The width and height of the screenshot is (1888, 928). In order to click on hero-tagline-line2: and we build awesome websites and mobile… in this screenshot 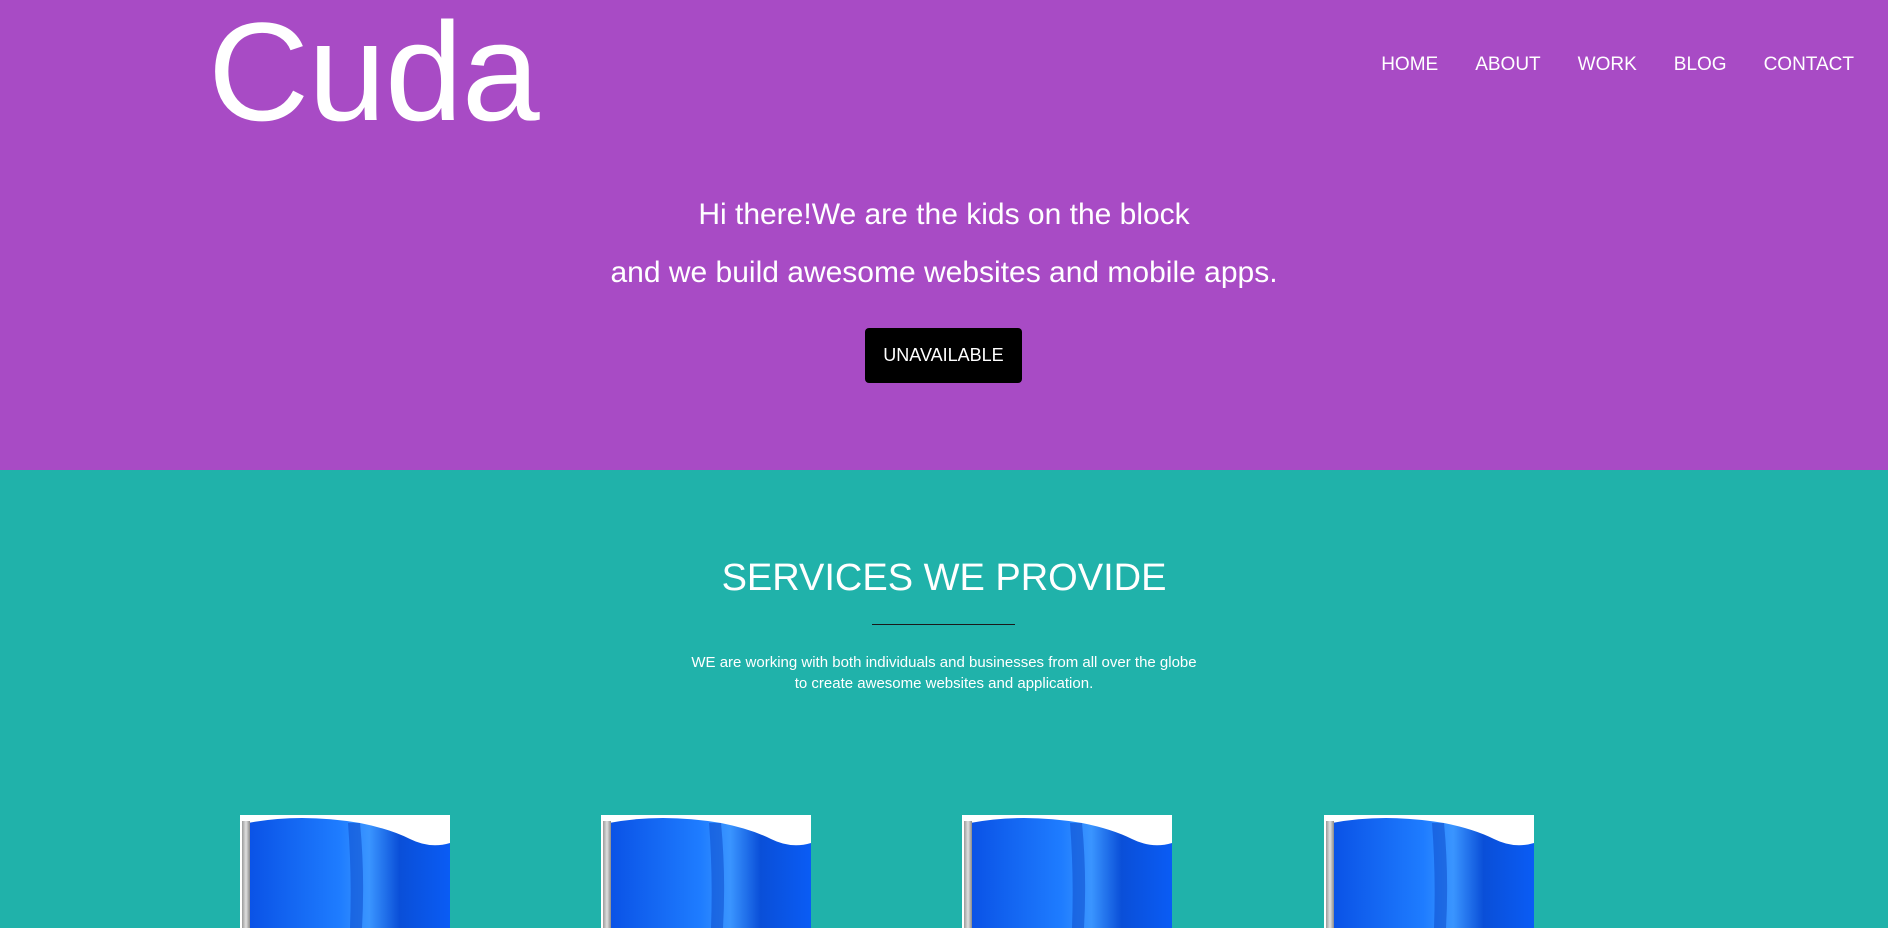, I will do `click(944, 272)`.